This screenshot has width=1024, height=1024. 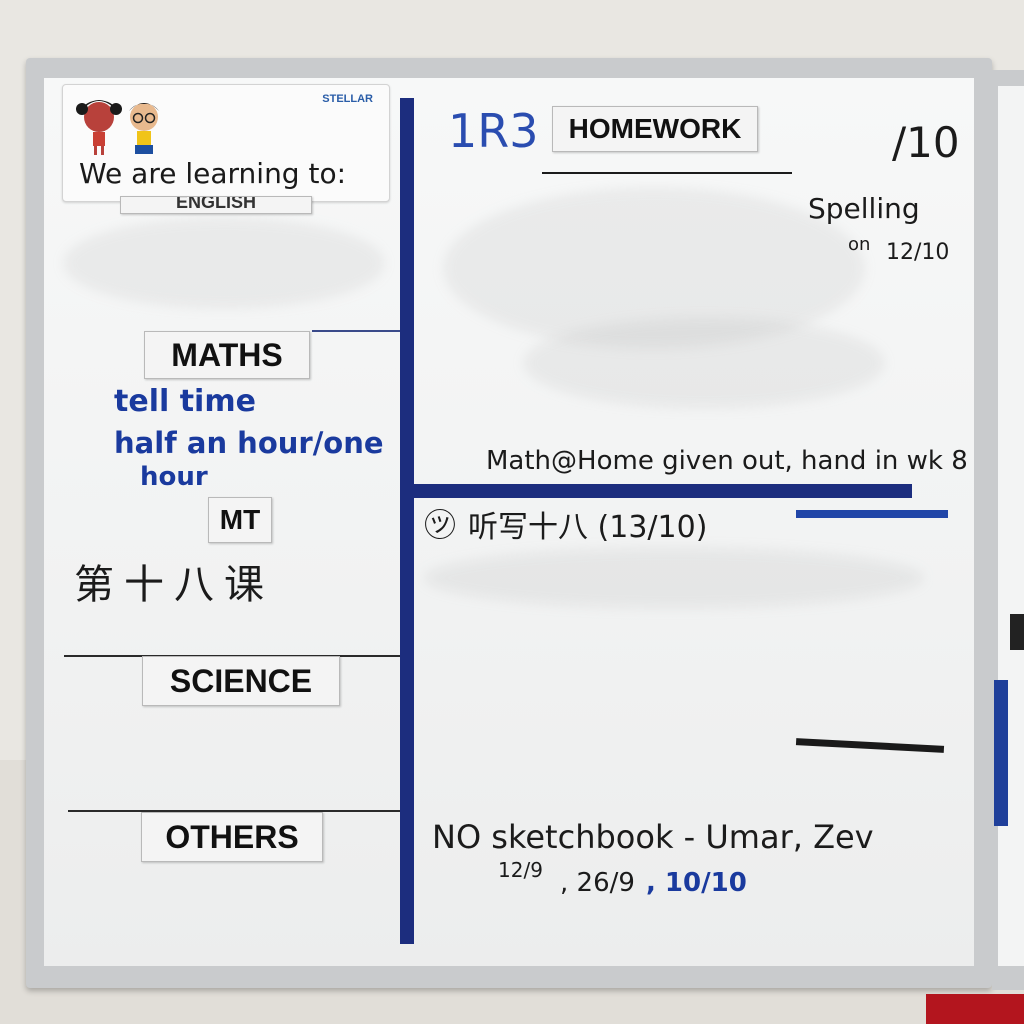 I want to click on math-home-note: Math@Home given out, hand in wk 8, so click(x=727, y=461).